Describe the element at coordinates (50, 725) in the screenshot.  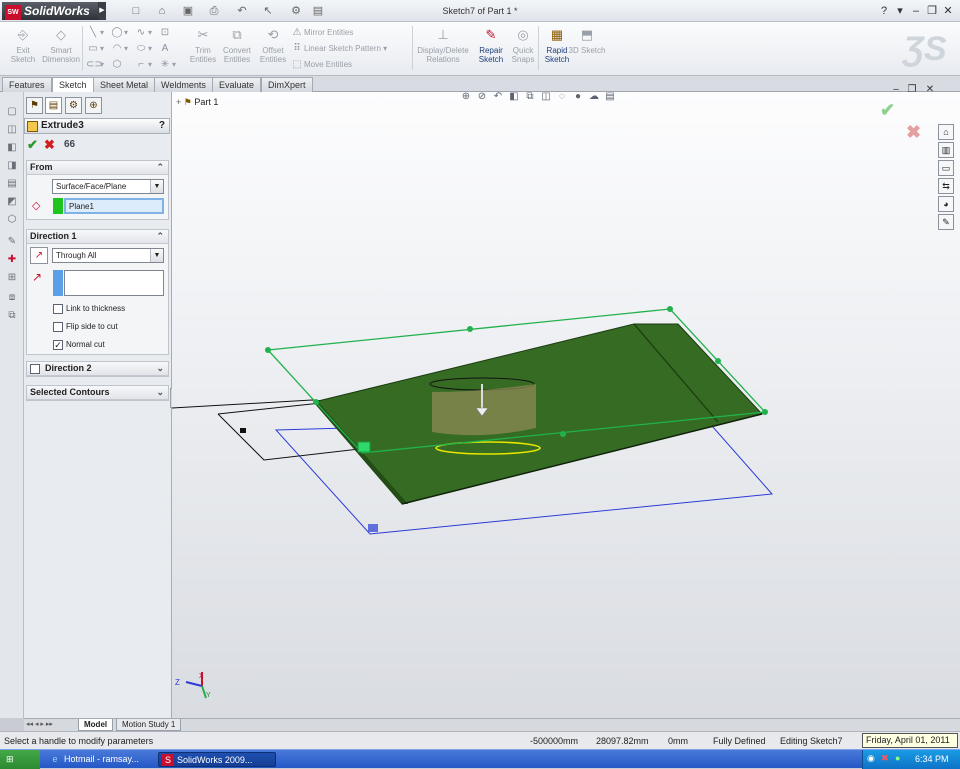
I see `tab-scroll-arrows-icon: ◂◂ ◂ ▸ ▸▸` at that location.